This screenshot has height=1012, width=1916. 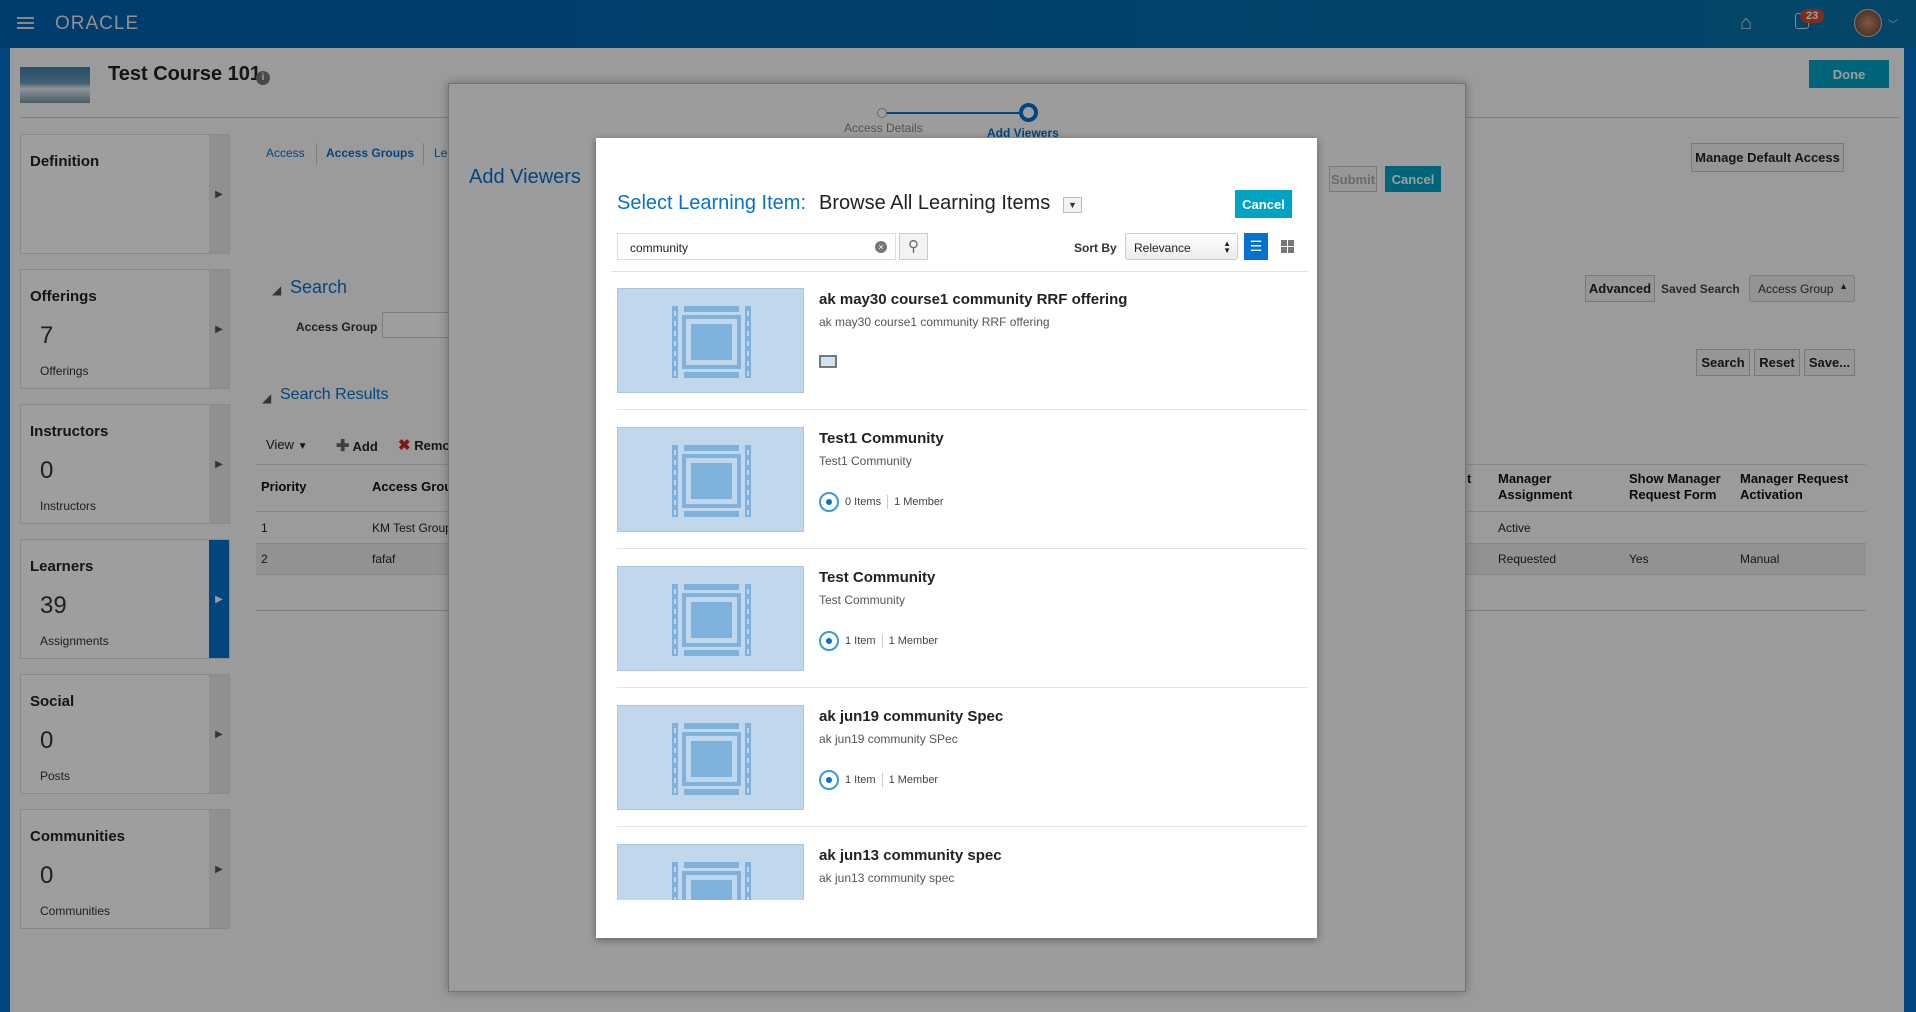 What do you see at coordinates (935, 203) in the screenshot?
I see `browse-title: Browse All Learning Items` at bounding box center [935, 203].